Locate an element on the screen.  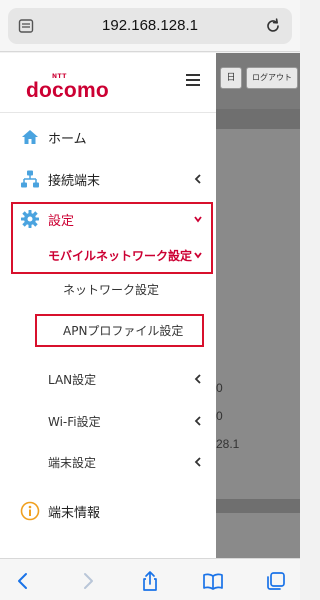
menu-item-label: 端末情報 is located at coordinates (74, 513).